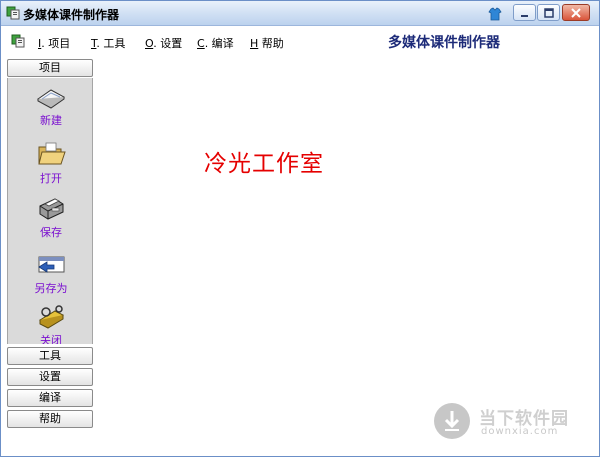 The width and height of the screenshot is (600, 457). I want to click on minimize-icon, so click(524, 15).